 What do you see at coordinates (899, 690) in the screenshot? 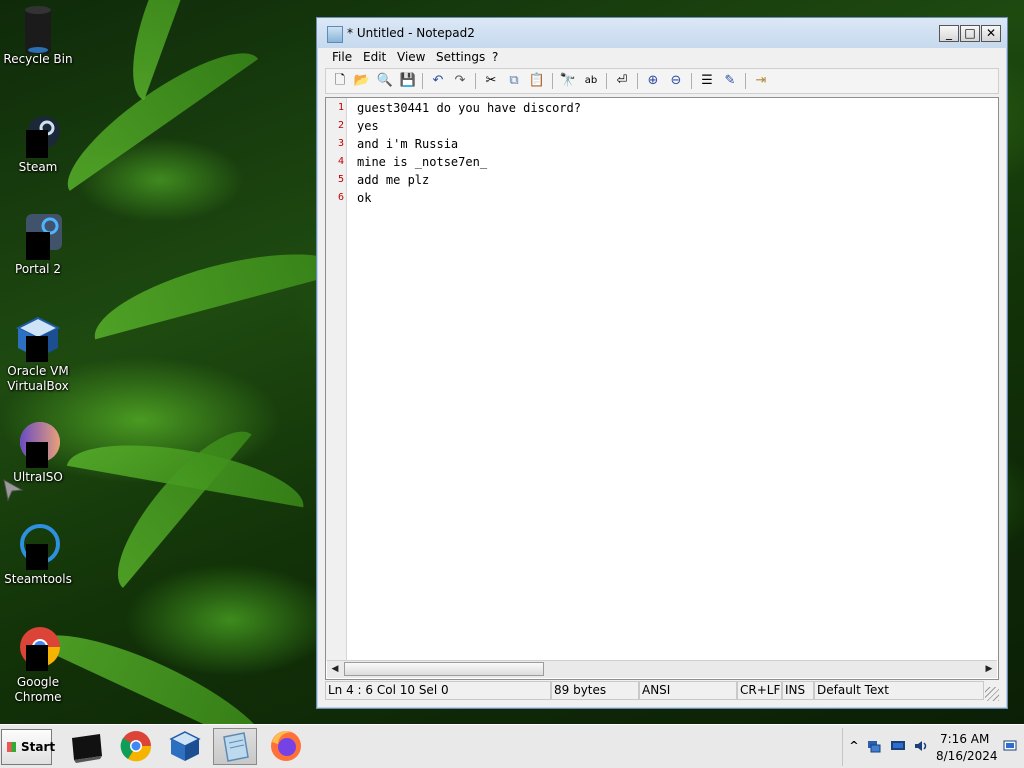
I see `status-scheme: Default Text` at bounding box center [899, 690].